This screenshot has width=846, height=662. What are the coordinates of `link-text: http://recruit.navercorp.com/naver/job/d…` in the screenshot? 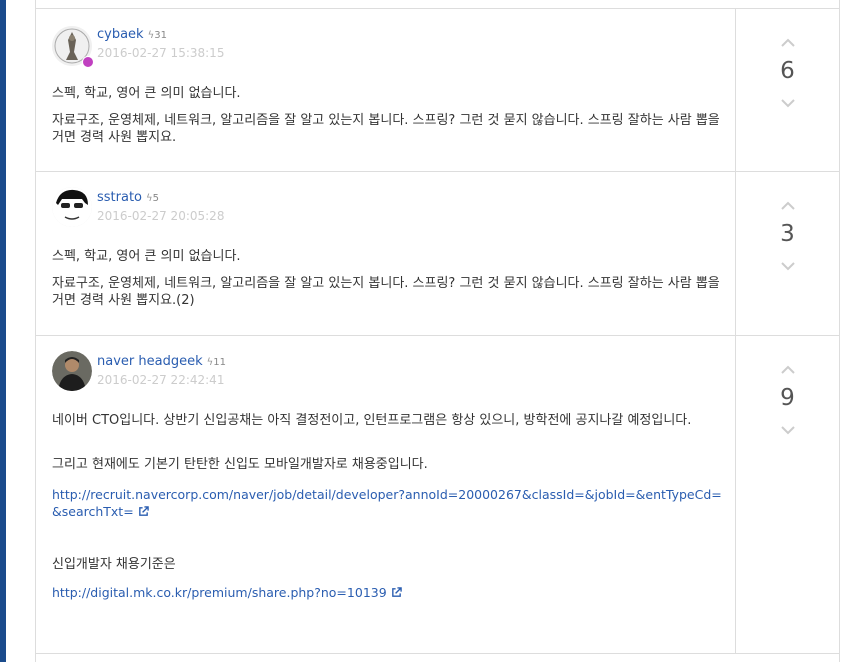 It's located at (387, 503).